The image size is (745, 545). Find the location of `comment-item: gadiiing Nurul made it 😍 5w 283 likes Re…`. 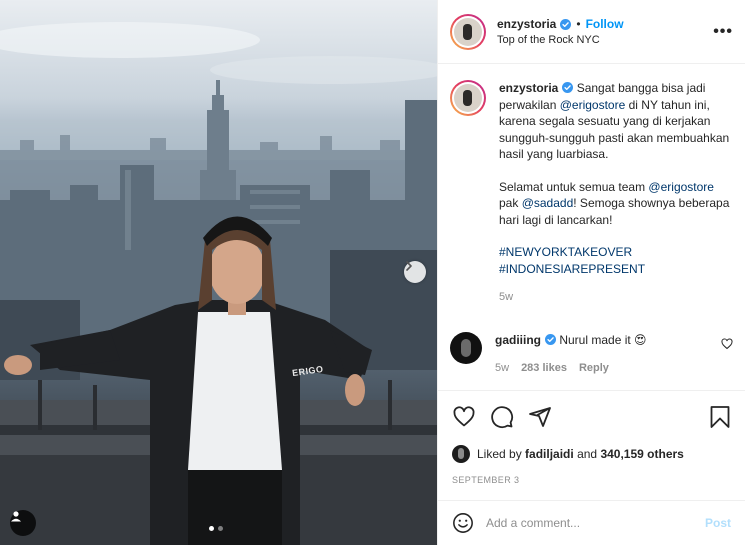

comment-item: gadiiing Nurul made it 😍 5w 283 likes Re… is located at coordinates (591, 354).